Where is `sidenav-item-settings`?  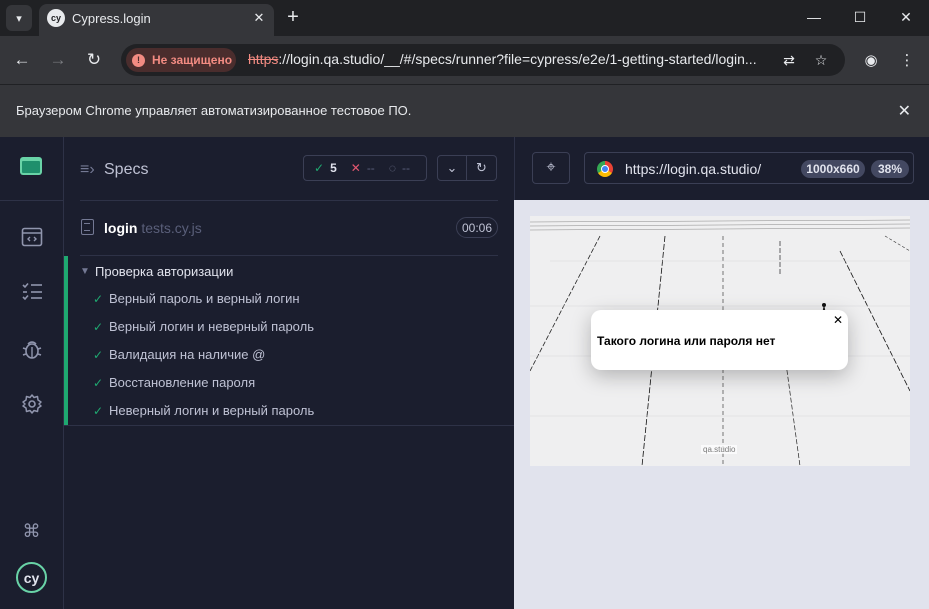 sidenav-item-settings is located at coordinates (31, 404).